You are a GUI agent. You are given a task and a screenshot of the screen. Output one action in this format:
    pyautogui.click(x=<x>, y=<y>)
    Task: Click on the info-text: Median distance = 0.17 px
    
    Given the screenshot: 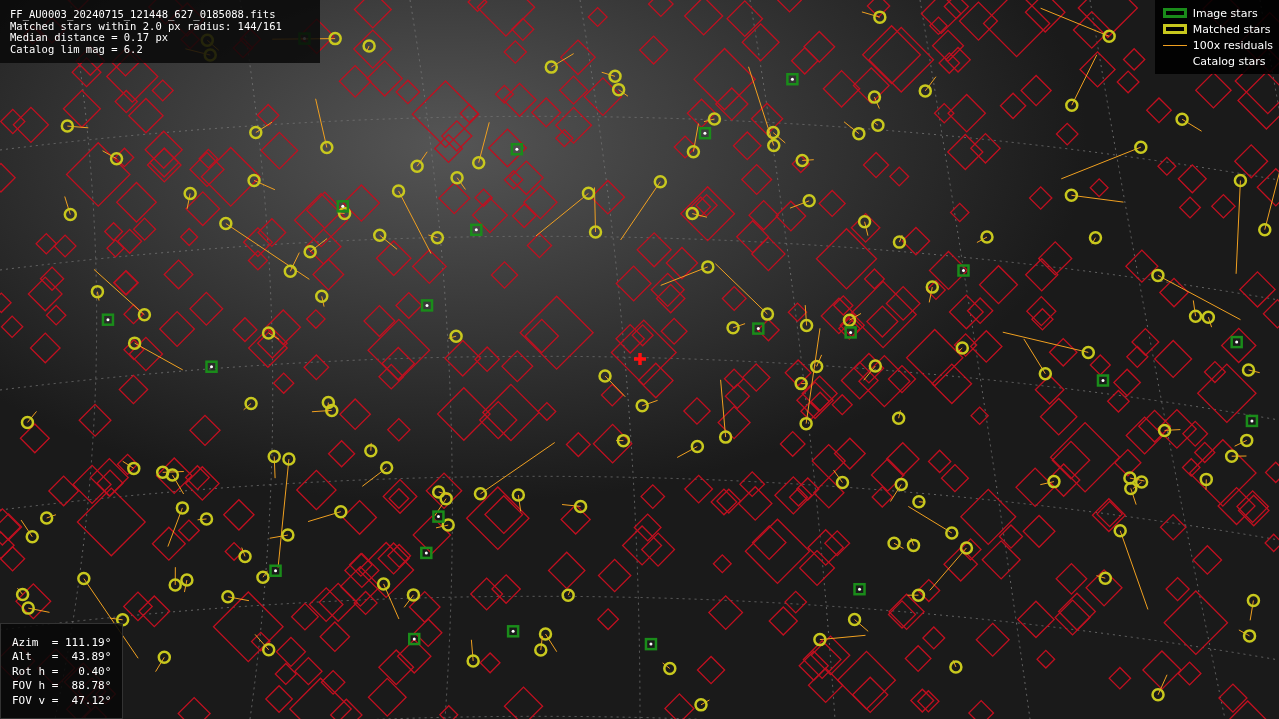 What is the action you would take?
    pyautogui.click(x=89, y=38)
    